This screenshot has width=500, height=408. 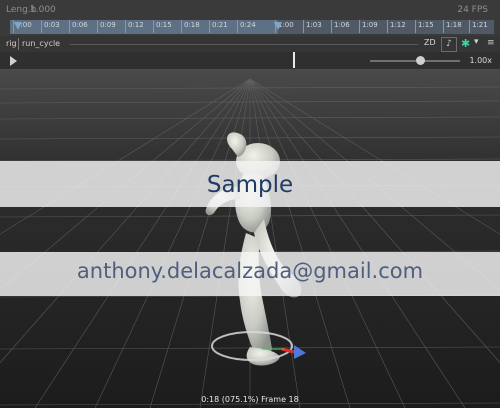 What do you see at coordinates (18, 44) in the screenshot?
I see `separator` at bounding box center [18, 44].